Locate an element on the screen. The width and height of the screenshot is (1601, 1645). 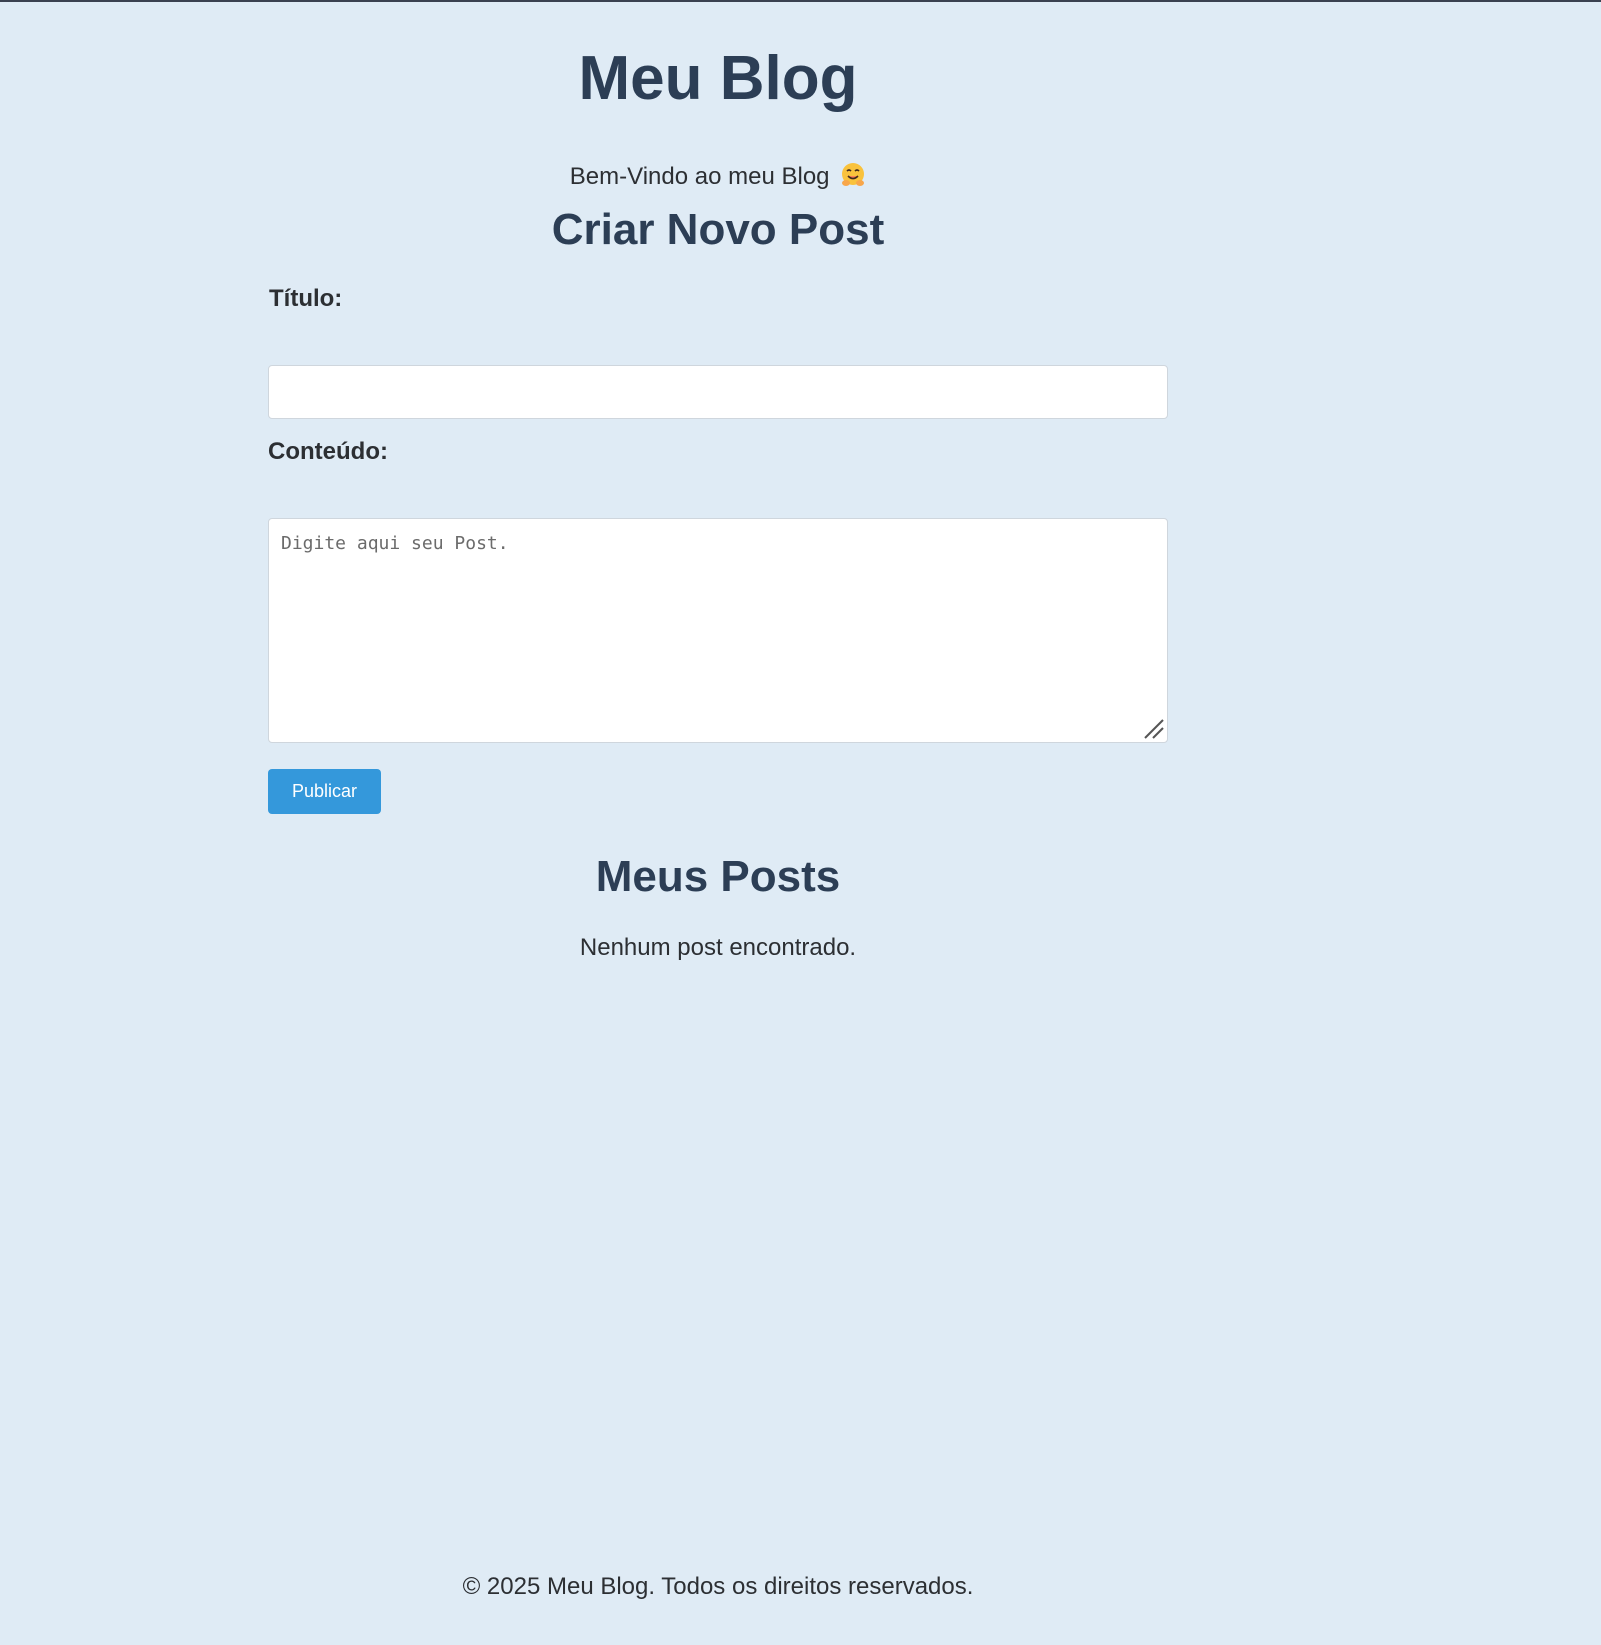
welcome-message: Bem-Vindo ao meu Blog is located at coordinates (718, 177).